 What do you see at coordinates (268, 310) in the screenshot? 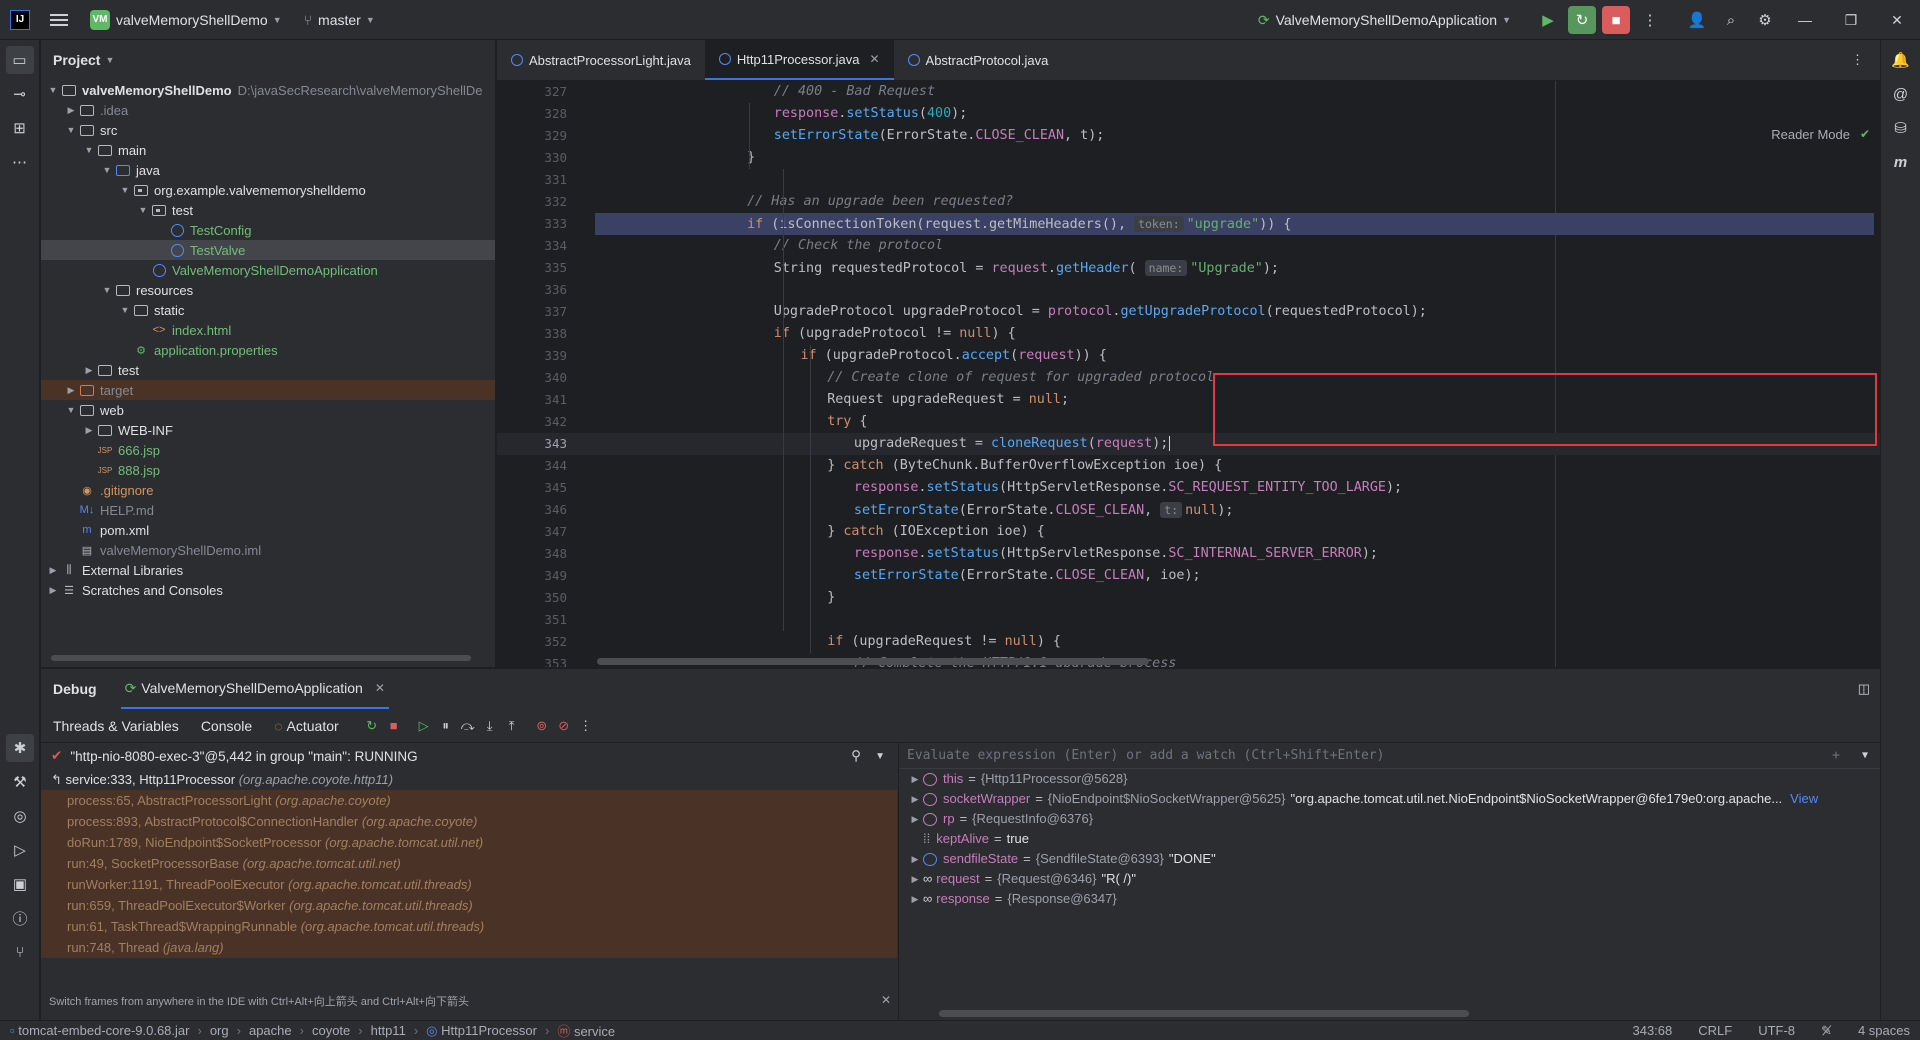
I see `tree-item: ▼ static` at bounding box center [268, 310].